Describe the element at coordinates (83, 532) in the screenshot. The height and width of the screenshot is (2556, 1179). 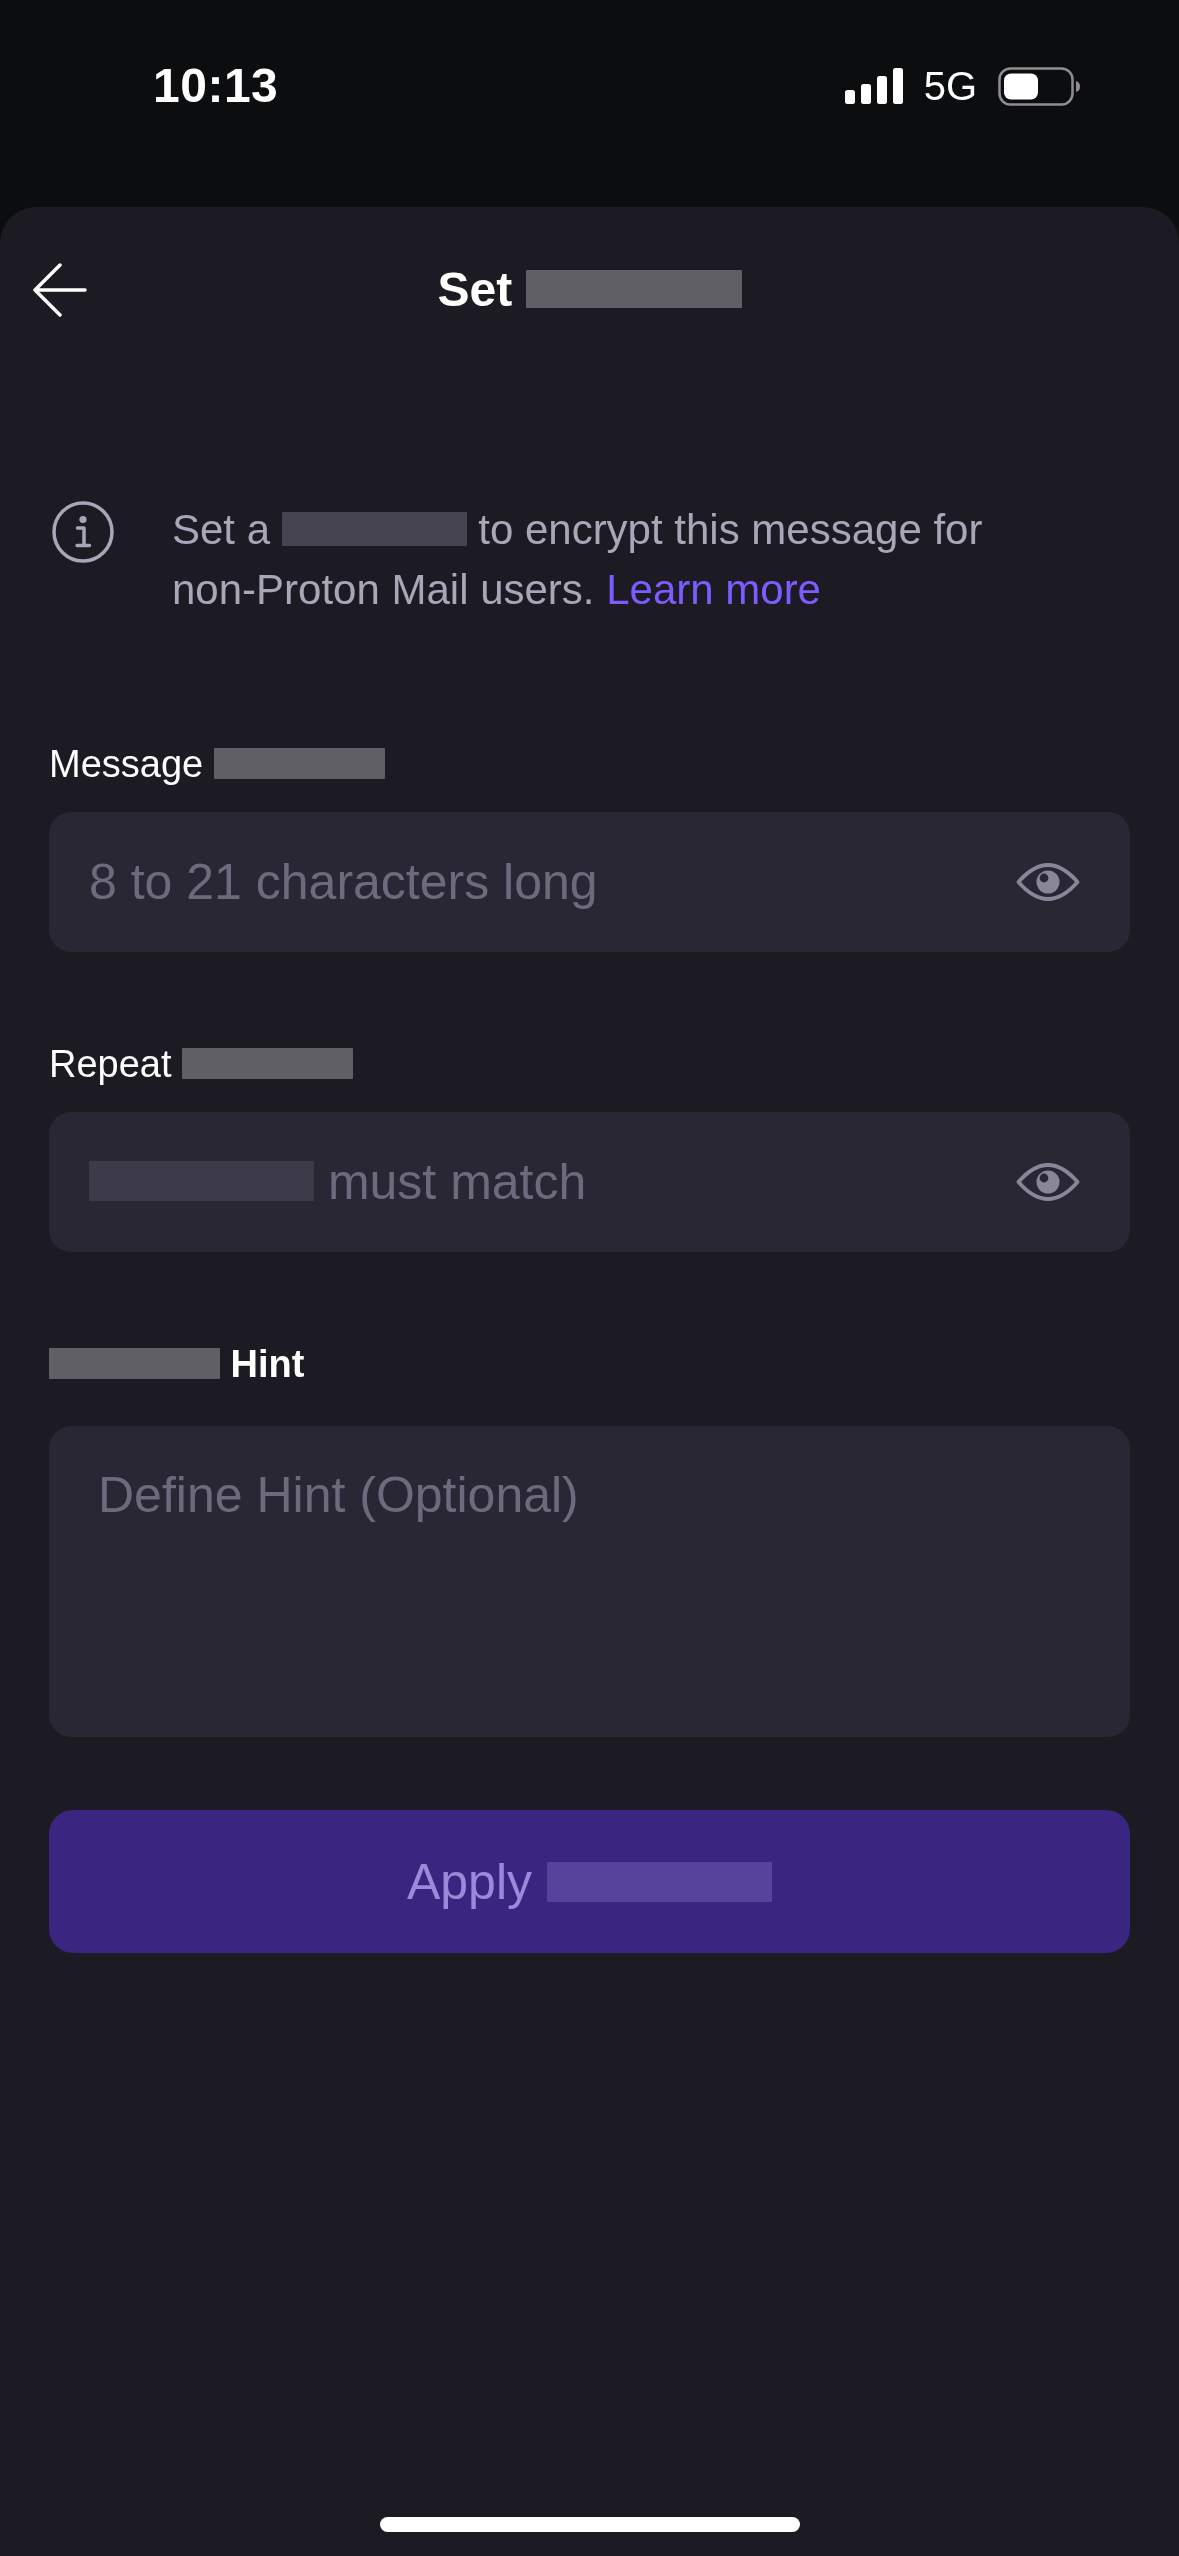
I see `info-icon` at that location.